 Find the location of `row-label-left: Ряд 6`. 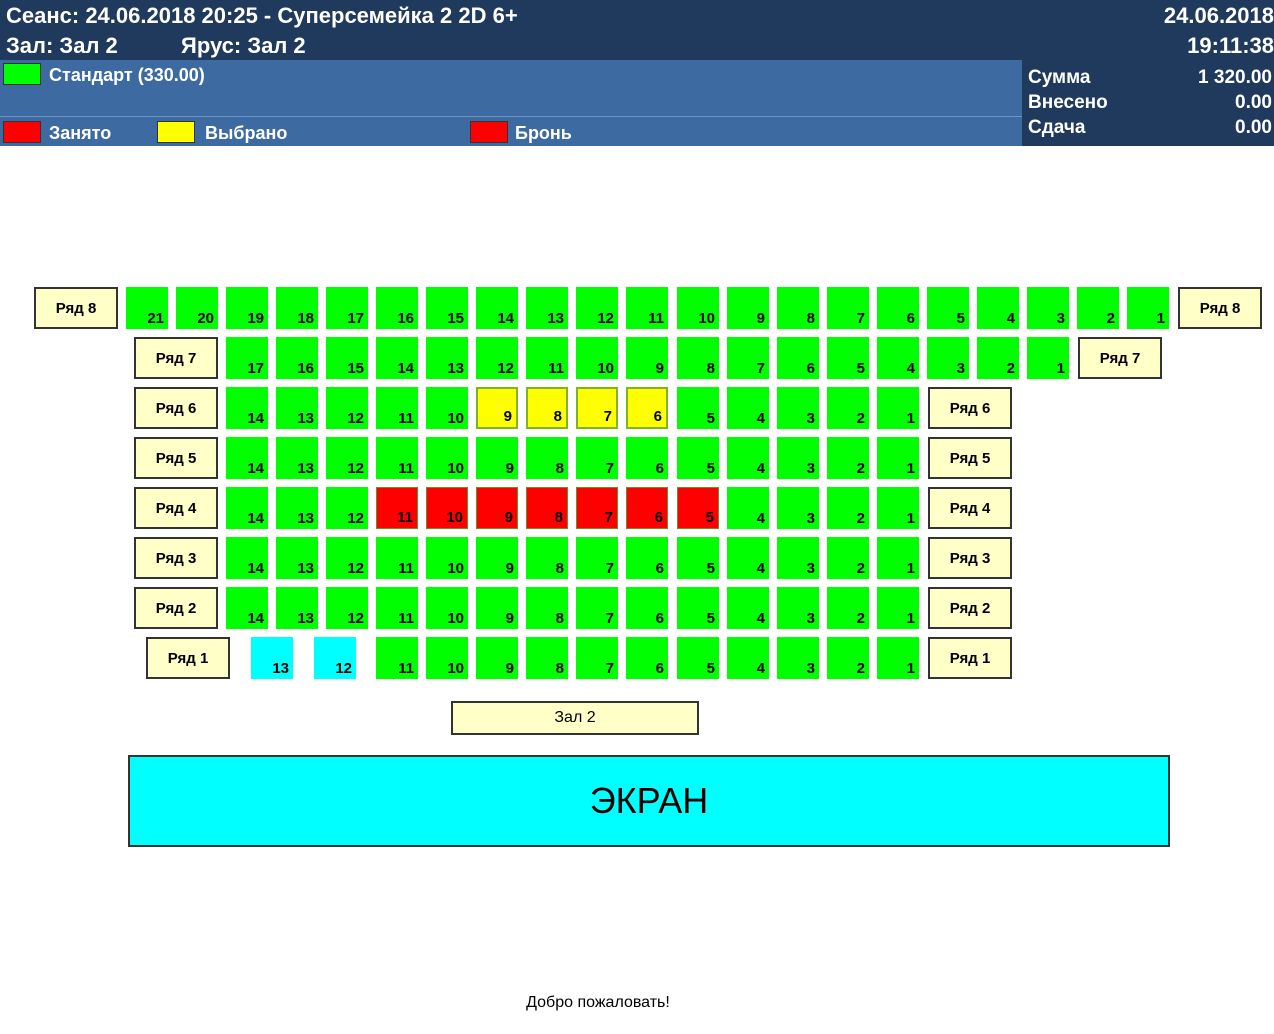

row-label-left: Ряд 6 is located at coordinates (176, 408).